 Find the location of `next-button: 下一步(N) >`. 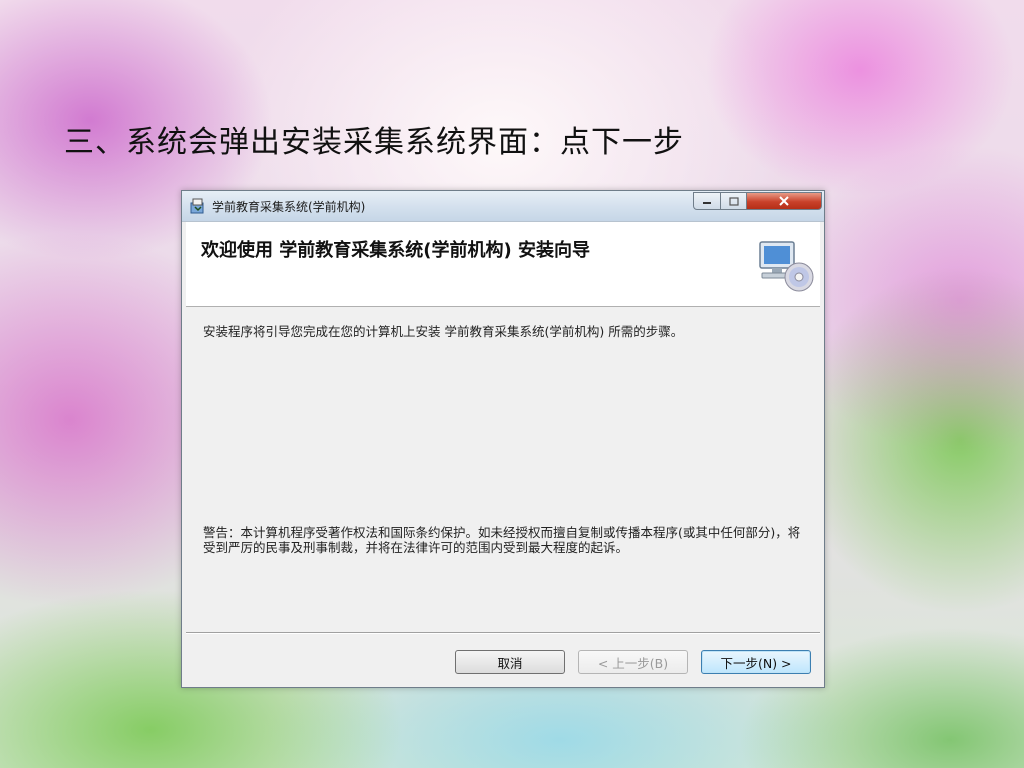

next-button: 下一步(N) > is located at coordinates (756, 662).